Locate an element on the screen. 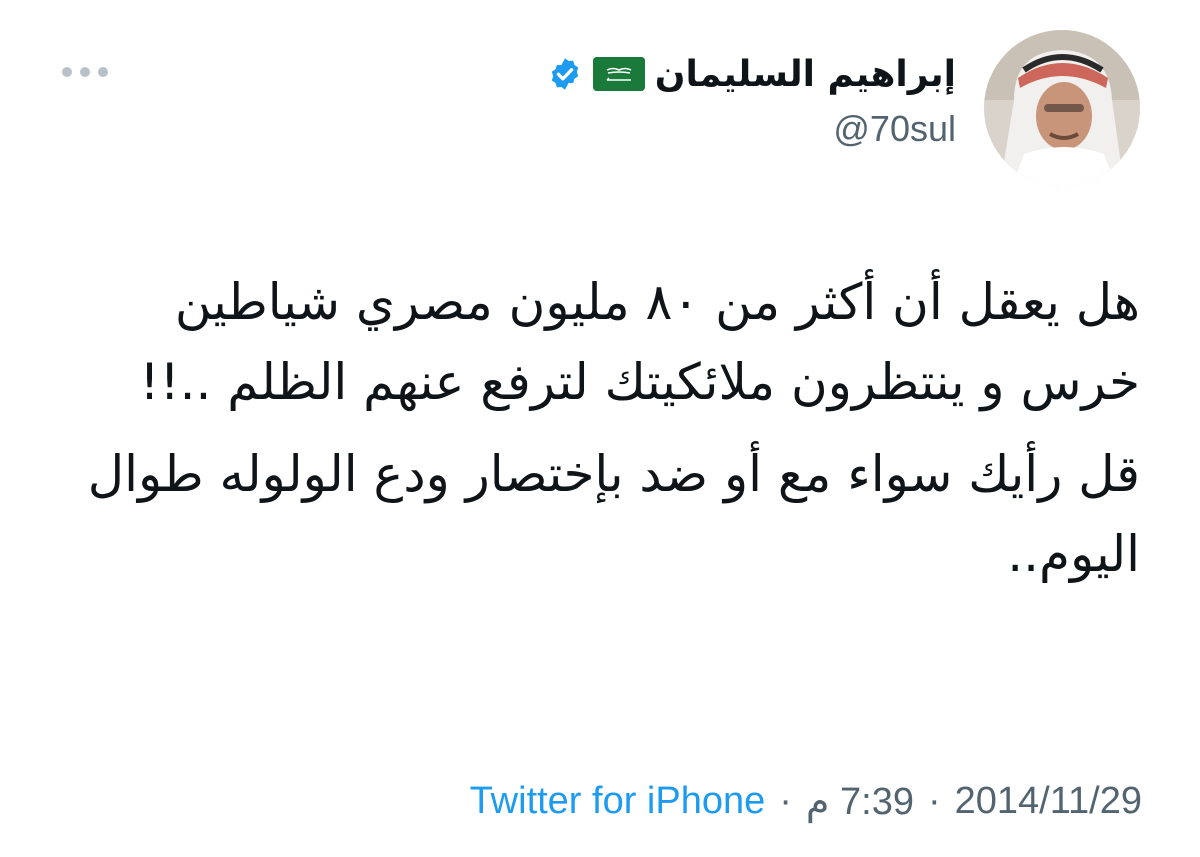  verified-badge-icon is located at coordinates (565, 74).